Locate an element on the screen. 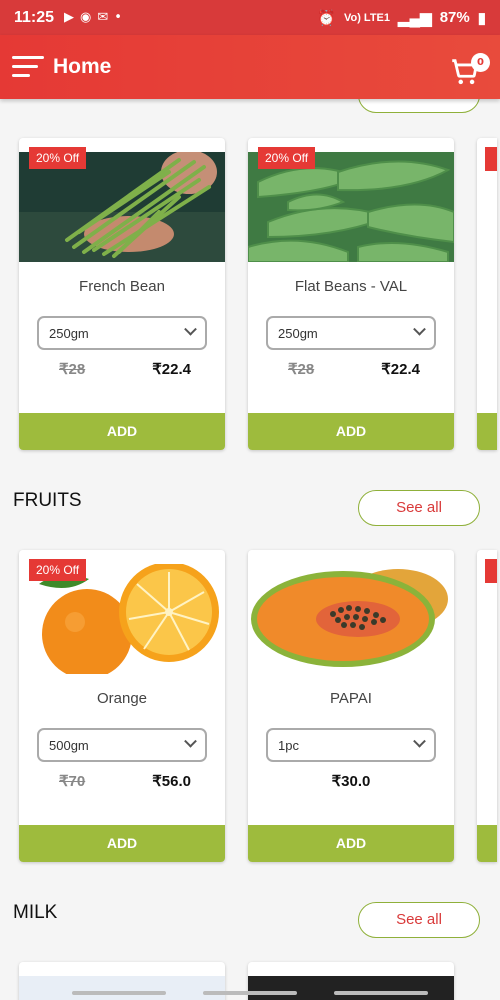  product-card: PAPAI 1pc ₹30.0 ADD is located at coordinates (351, 706).